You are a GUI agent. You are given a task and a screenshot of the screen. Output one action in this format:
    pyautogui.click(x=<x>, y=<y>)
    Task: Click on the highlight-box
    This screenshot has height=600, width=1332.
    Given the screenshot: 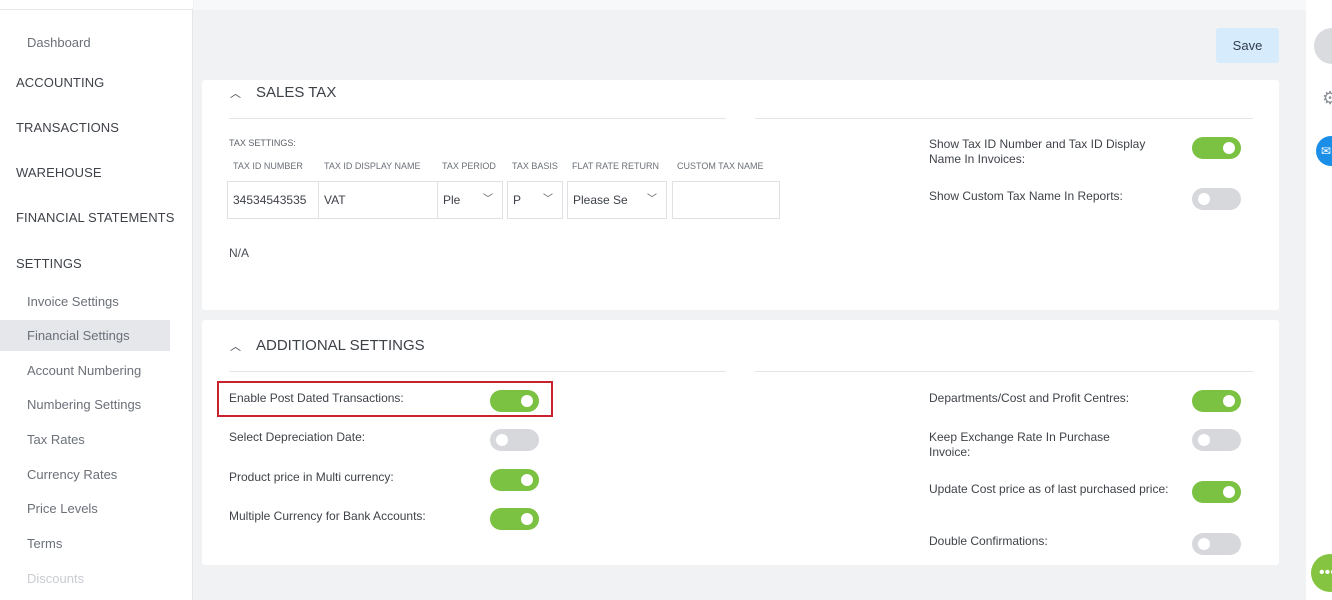 What is the action you would take?
    pyautogui.click(x=385, y=399)
    